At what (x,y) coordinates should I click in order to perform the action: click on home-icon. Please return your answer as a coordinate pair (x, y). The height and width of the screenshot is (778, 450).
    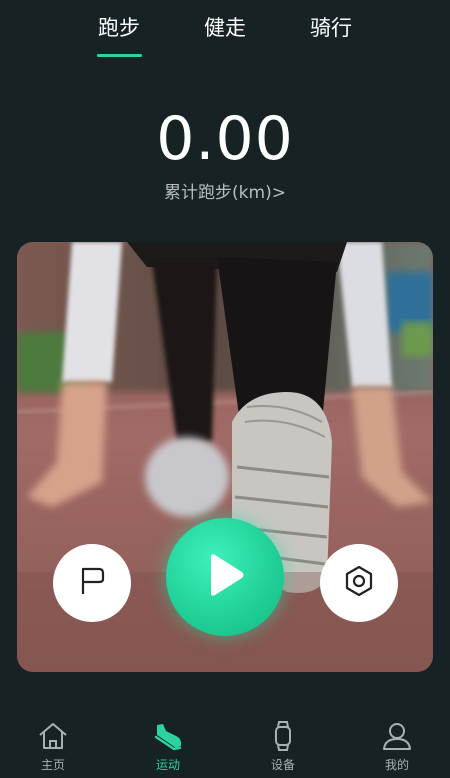
    Looking at the image, I should click on (53, 736).